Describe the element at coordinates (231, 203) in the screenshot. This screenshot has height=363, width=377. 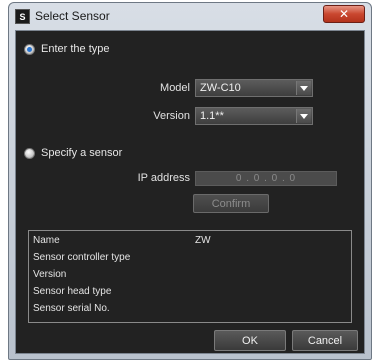
I see `confirm-button: Confirm` at that location.